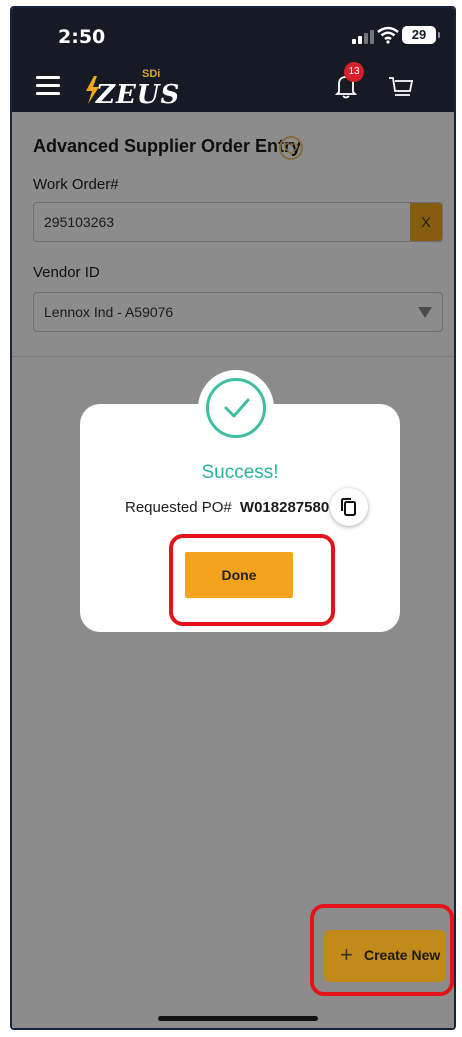 This screenshot has width=462, height=1037. Describe the element at coordinates (284, 507) in the screenshot. I see `po-number: W018287580` at that location.